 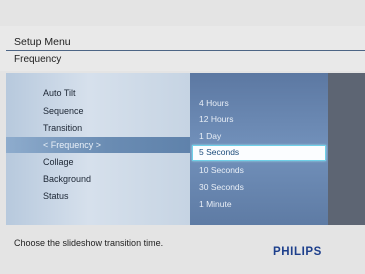 What do you see at coordinates (98, 179) in the screenshot?
I see `menu-item-background: Background` at bounding box center [98, 179].